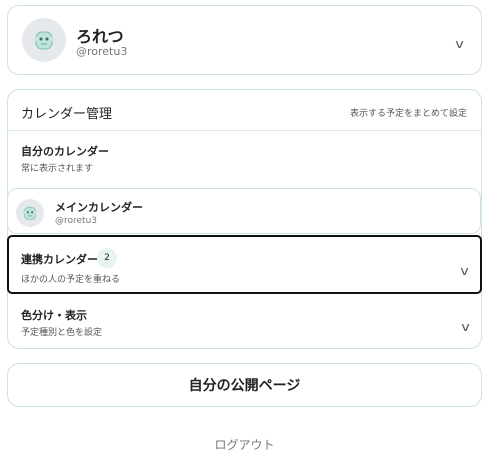  What do you see at coordinates (57, 169) in the screenshot?
I see `my-calendar-subtitle: 常に表示されます` at bounding box center [57, 169].